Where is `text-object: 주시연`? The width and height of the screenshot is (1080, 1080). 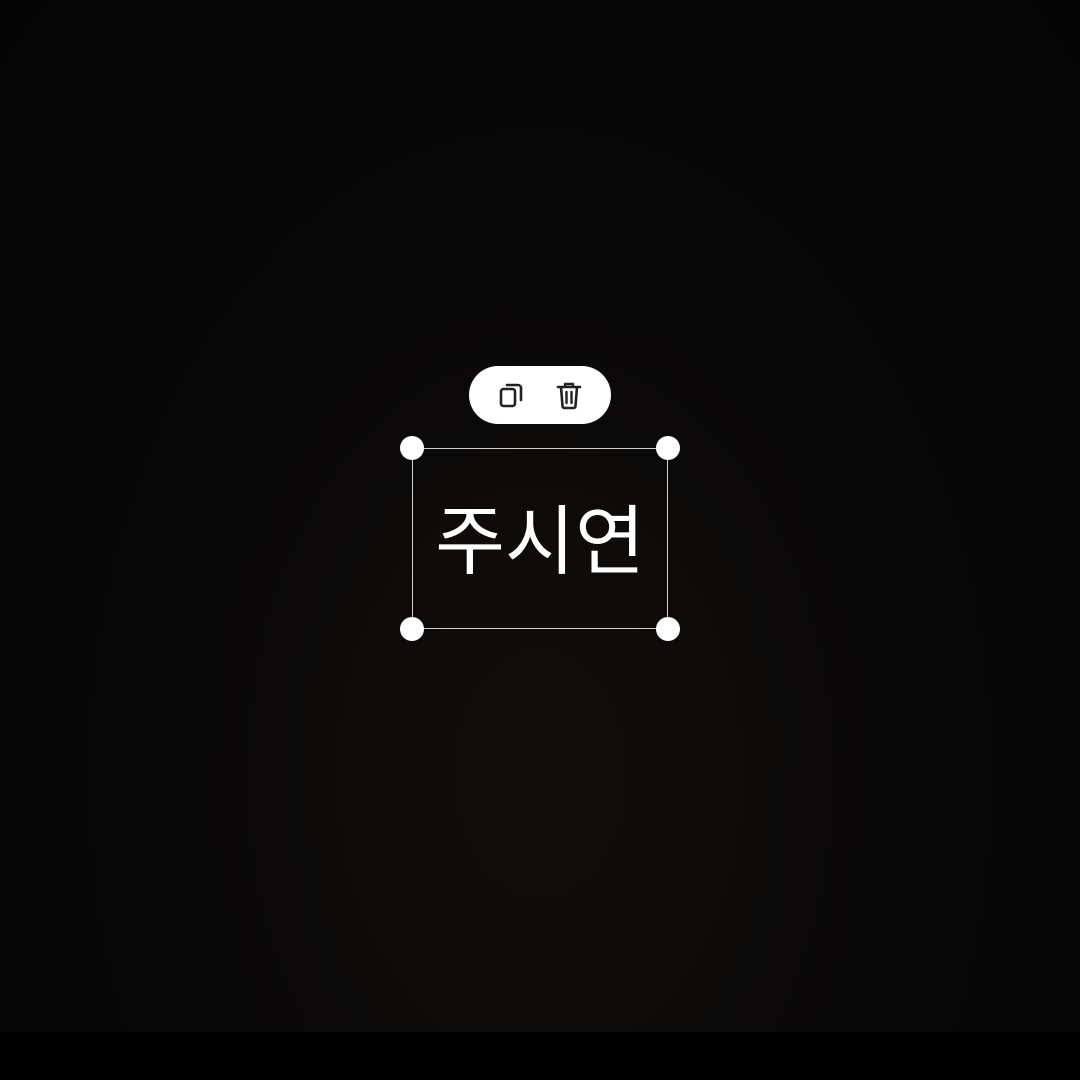 text-object: 주시연 is located at coordinates (540, 538).